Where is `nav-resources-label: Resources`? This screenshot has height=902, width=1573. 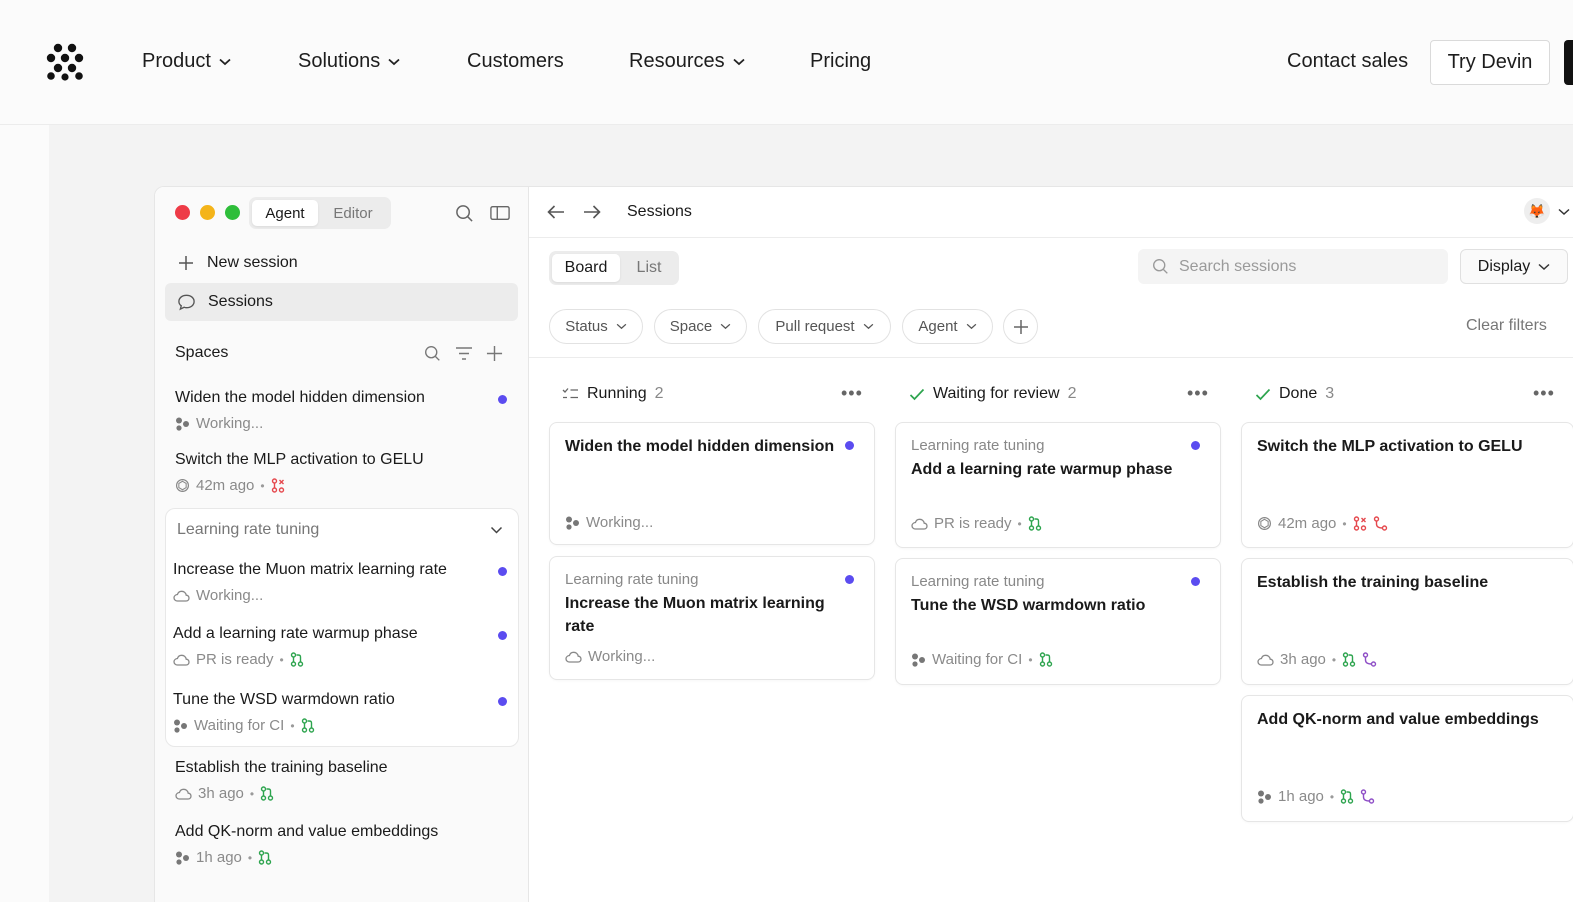
nav-resources-label: Resources is located at coordinates (677, 61).